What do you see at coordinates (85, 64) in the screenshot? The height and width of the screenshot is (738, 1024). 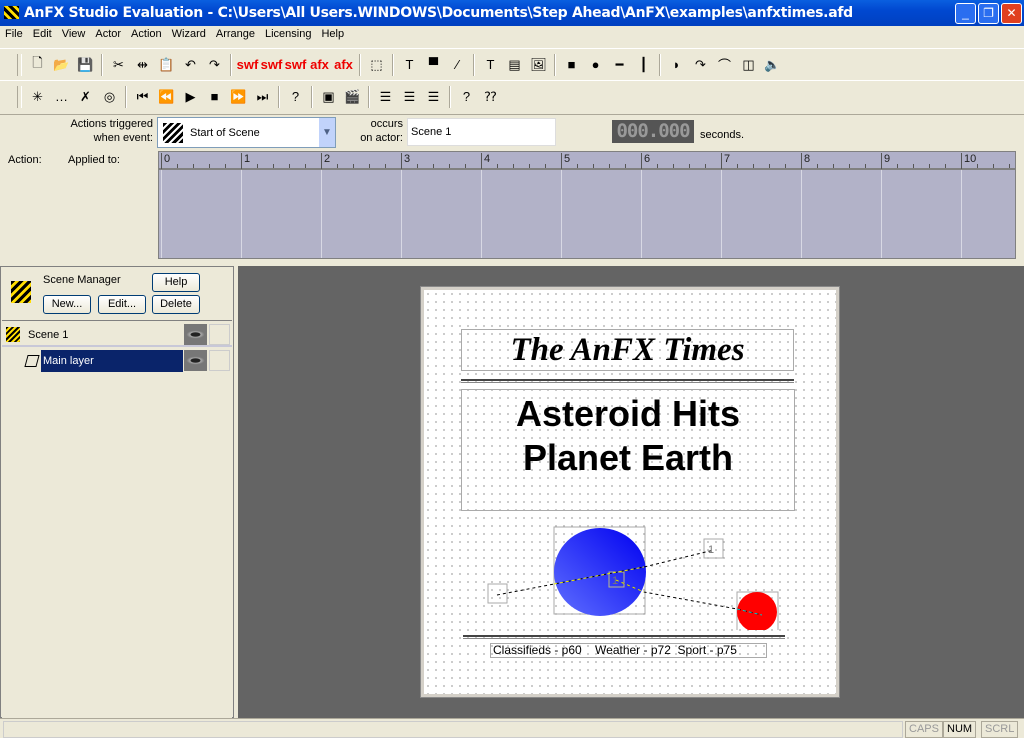 I see `save-icon: 💾` at bounding box center [85, 64].